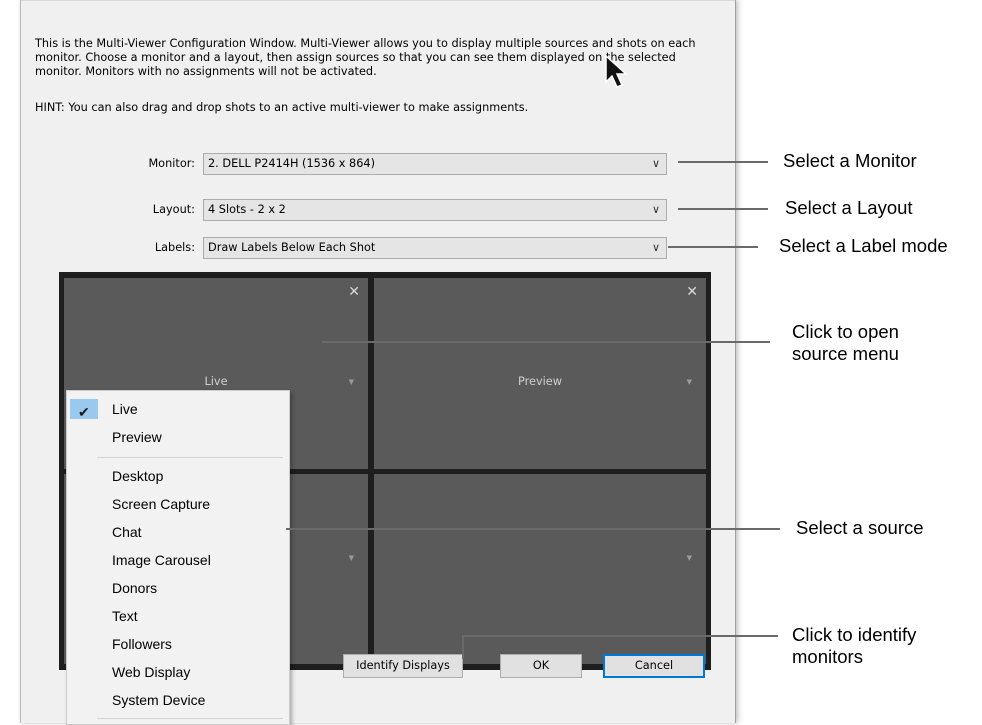  Describe the element at coordinates (540, 373) in the screenshot. I see `slot-2: ✕ Preview ▼` at that location.